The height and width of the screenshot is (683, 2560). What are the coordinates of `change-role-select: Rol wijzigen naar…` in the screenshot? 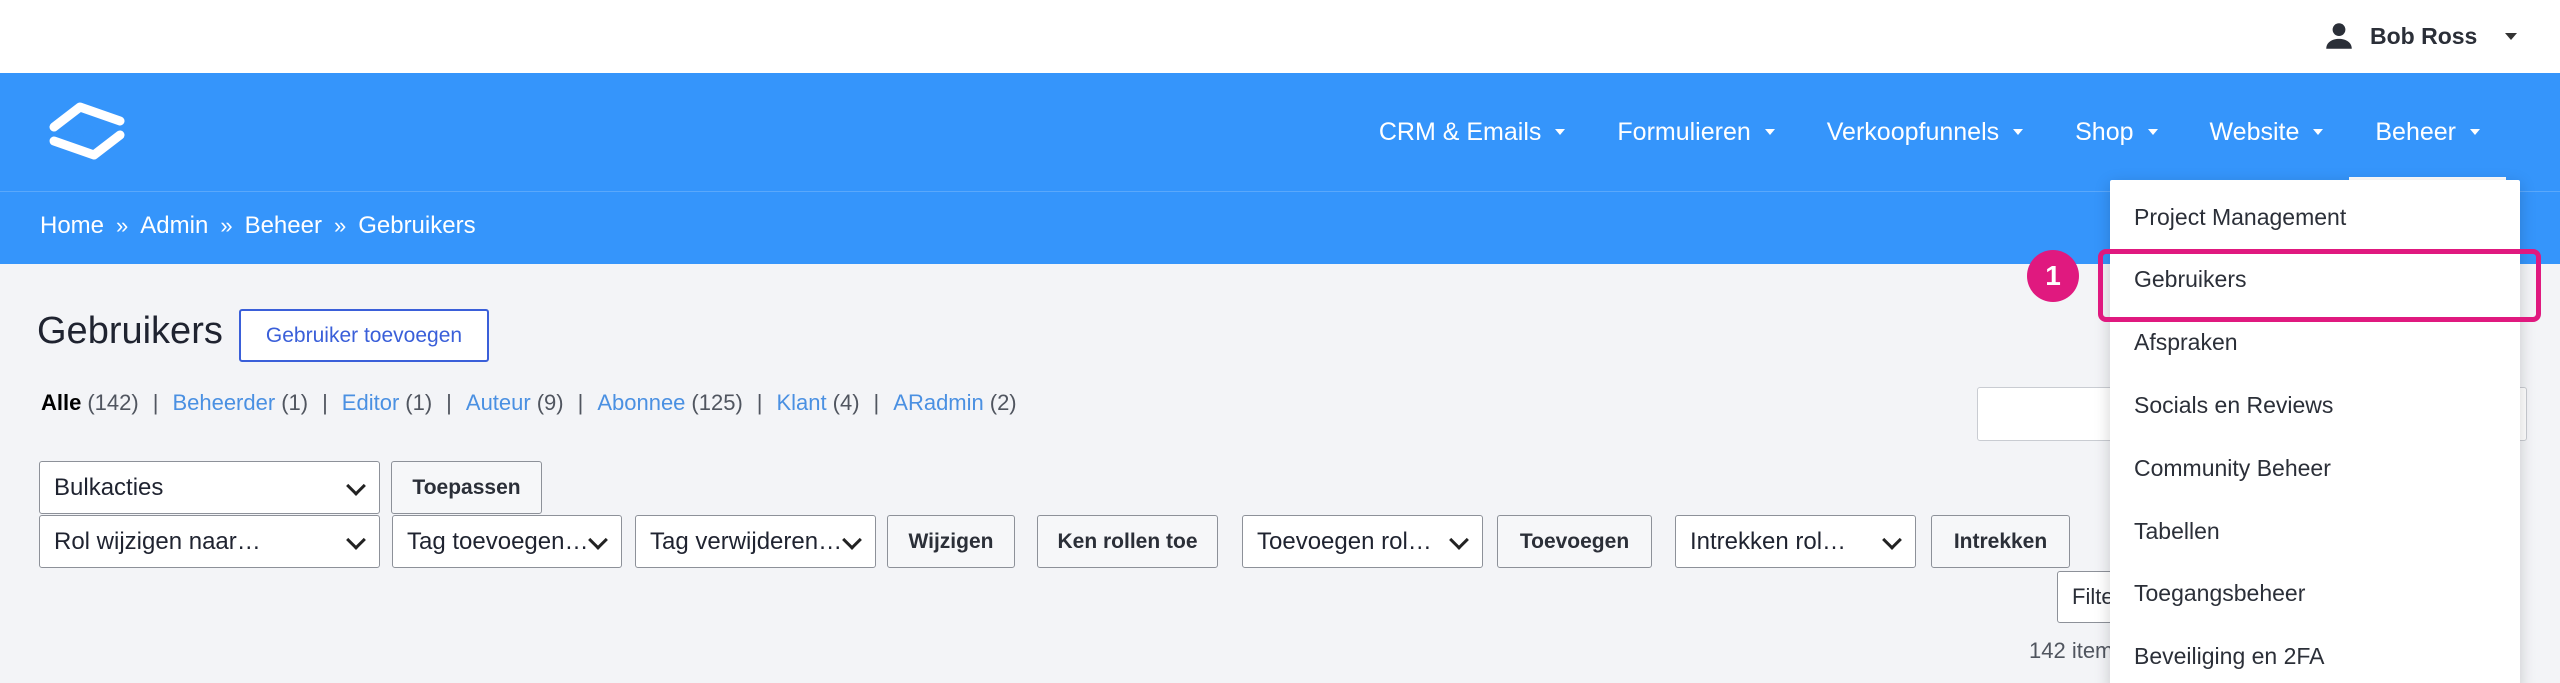 It's located at (209, 541).